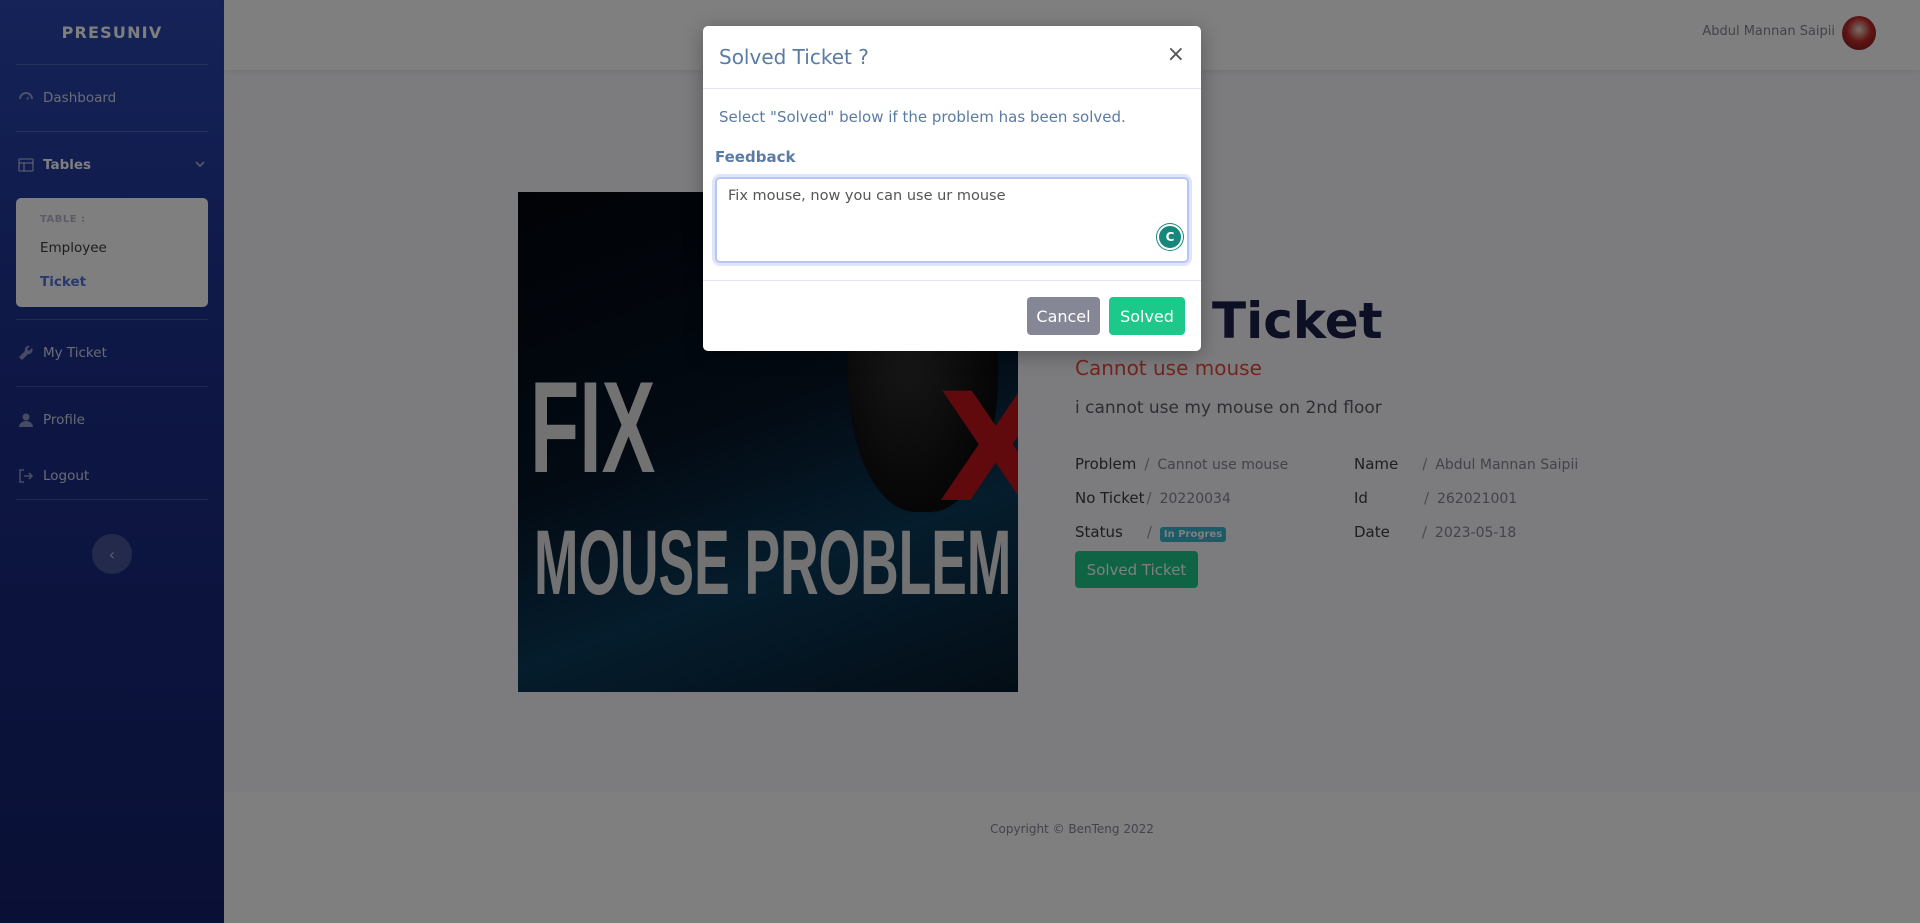 This screenshot has width=1920, height=923. What do you see at coordinates (1170, 237) in the screenshot?
I see `grammar-check-icon: C` at bounding box center [1170, 237].